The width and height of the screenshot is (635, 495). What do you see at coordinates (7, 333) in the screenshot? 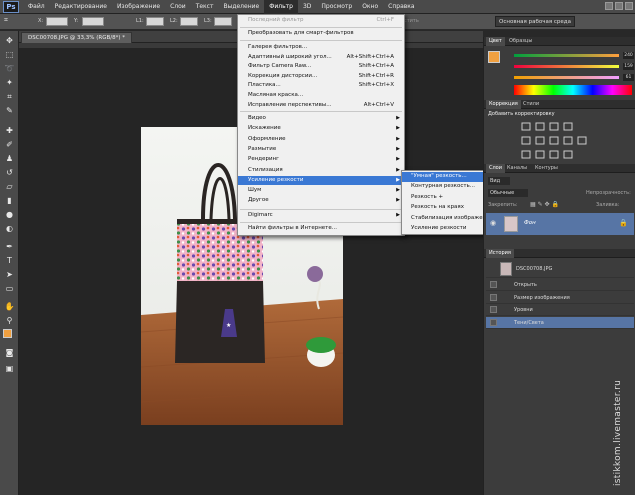
I see `foreground-color-swatch` at bounding box center [7, 333].